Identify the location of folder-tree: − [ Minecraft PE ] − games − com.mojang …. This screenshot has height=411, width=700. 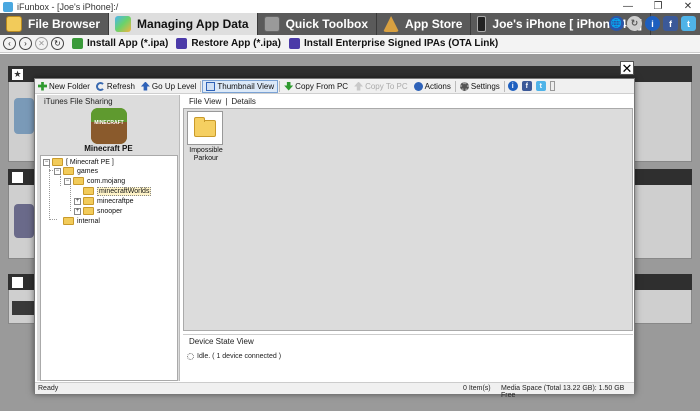
(109, 268).